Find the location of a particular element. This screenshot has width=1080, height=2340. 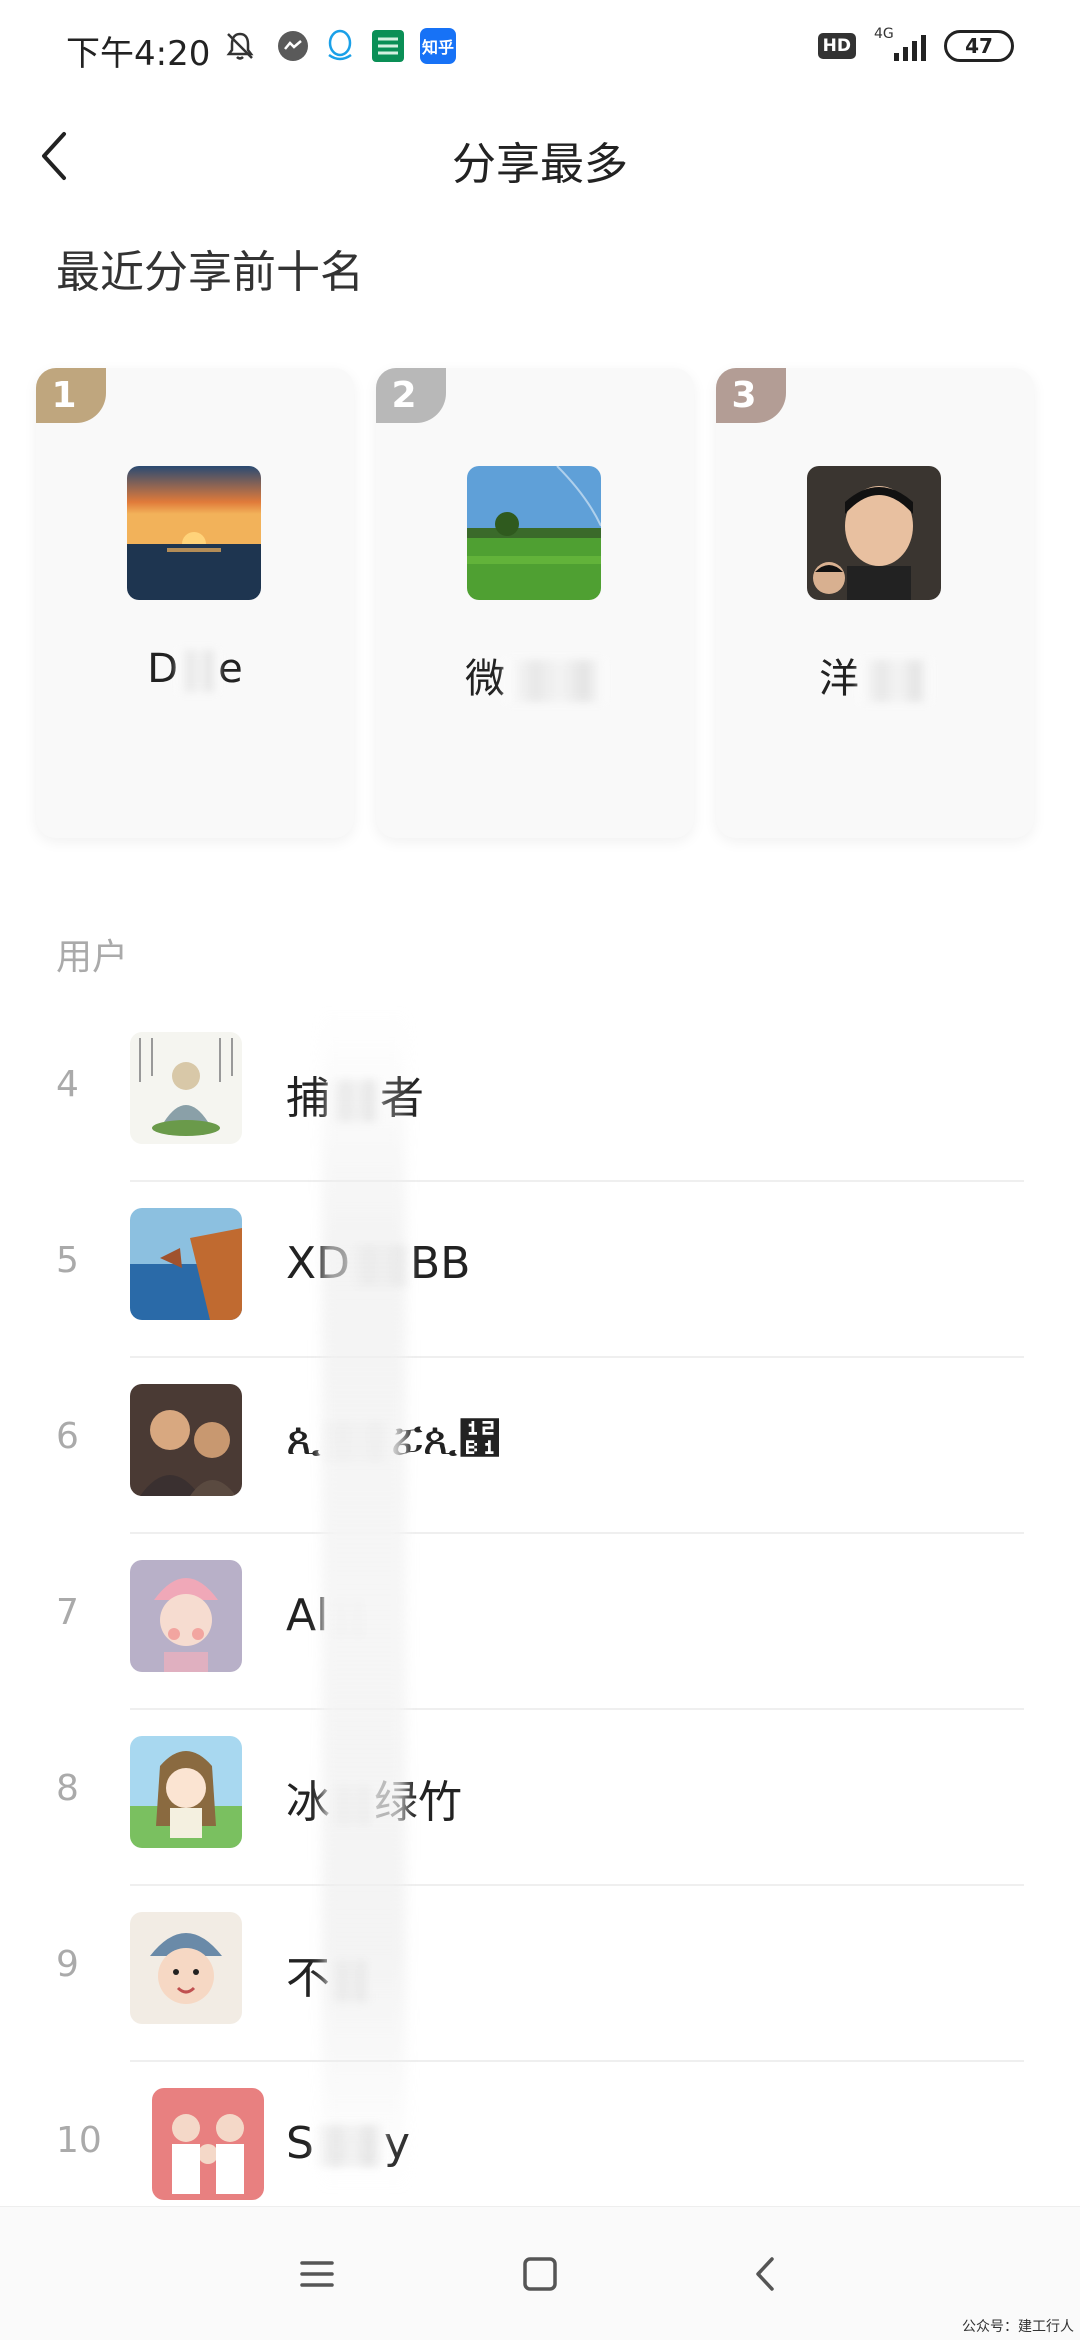

home-square-icon is located at coordinates (540, 2274).